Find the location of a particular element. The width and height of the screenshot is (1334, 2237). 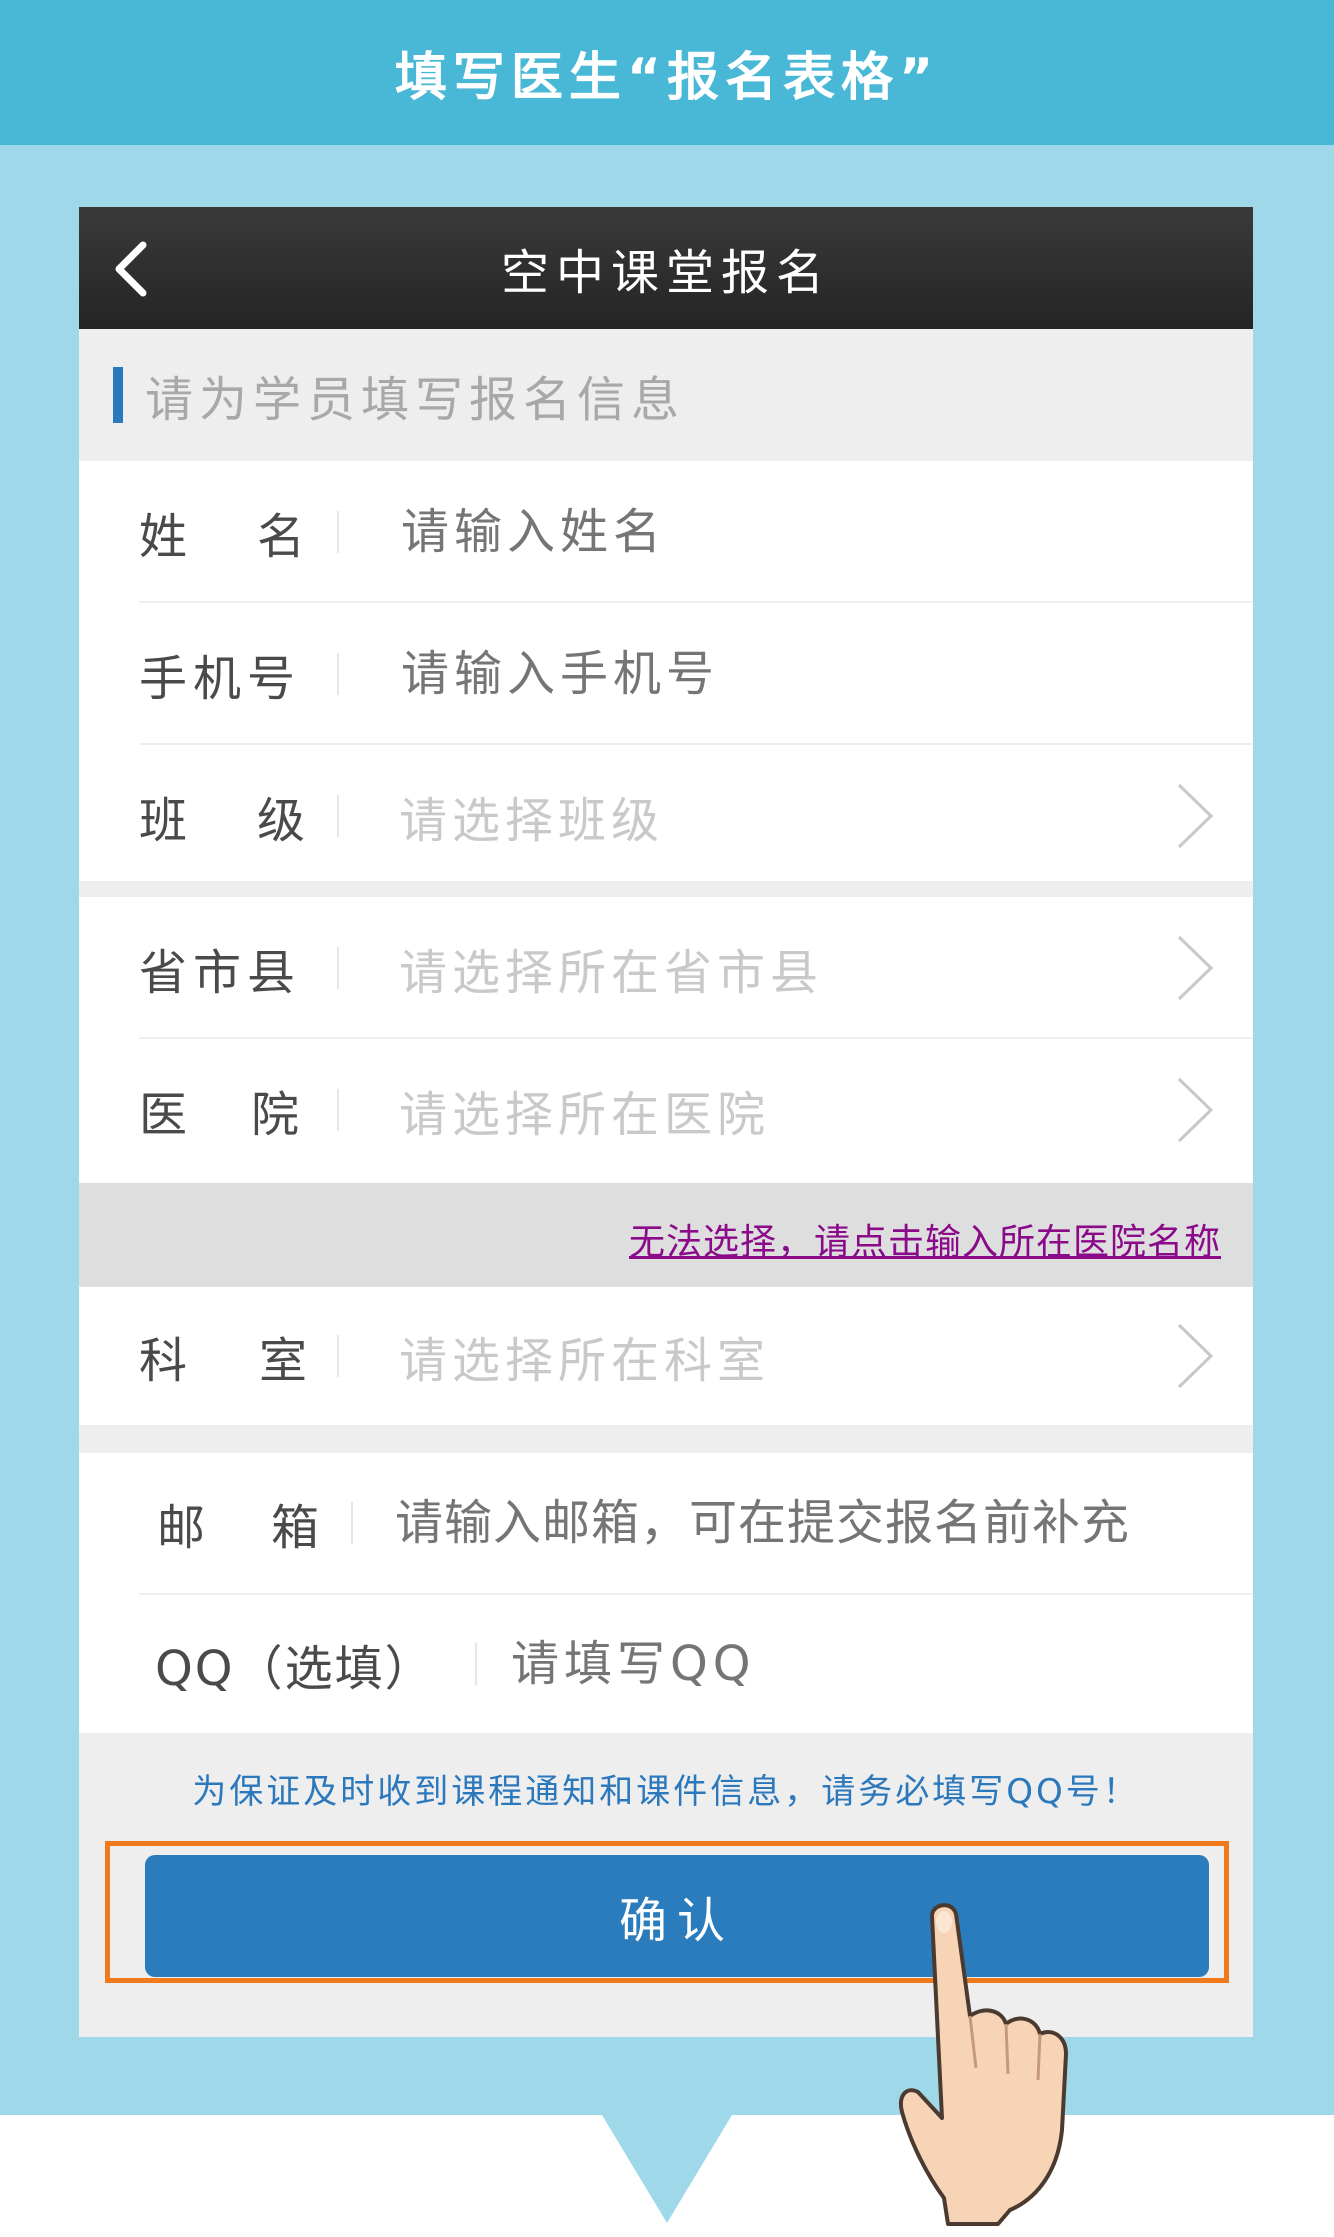

hospital-row: 医 院 请选择所在医院 is located at coordinates (666, 1110).